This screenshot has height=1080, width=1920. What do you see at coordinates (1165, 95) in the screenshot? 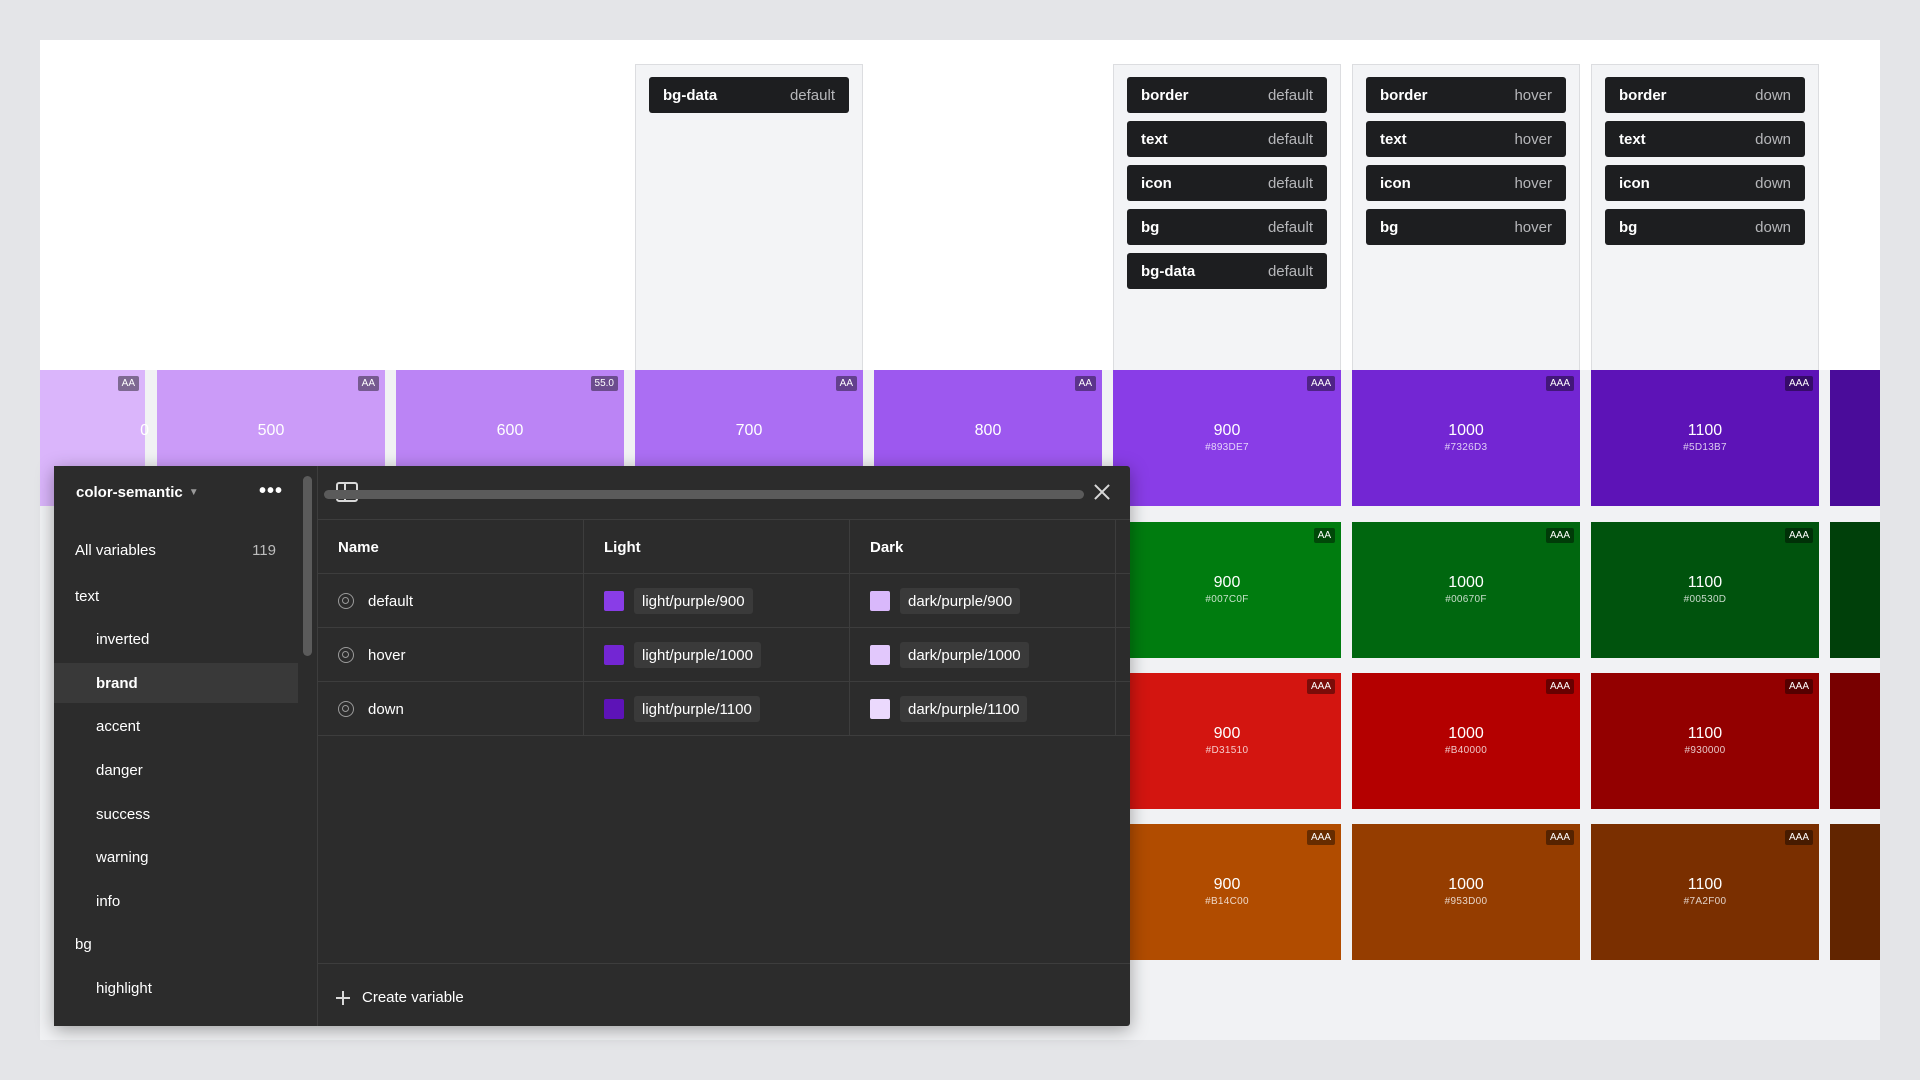
I see `token-name: border` at bounding box center [1165, 95].